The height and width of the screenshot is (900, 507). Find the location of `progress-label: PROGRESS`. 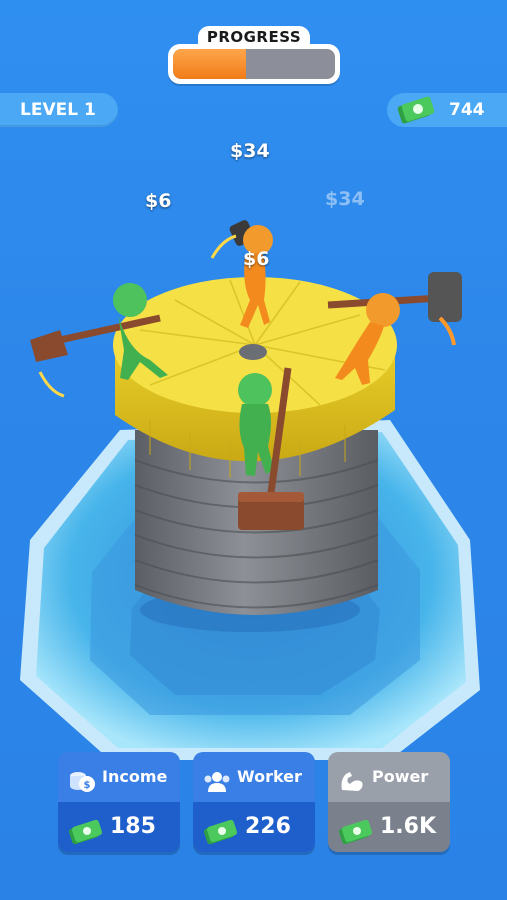

progress-label: PROGRESS is located at coordinates (254, 37).